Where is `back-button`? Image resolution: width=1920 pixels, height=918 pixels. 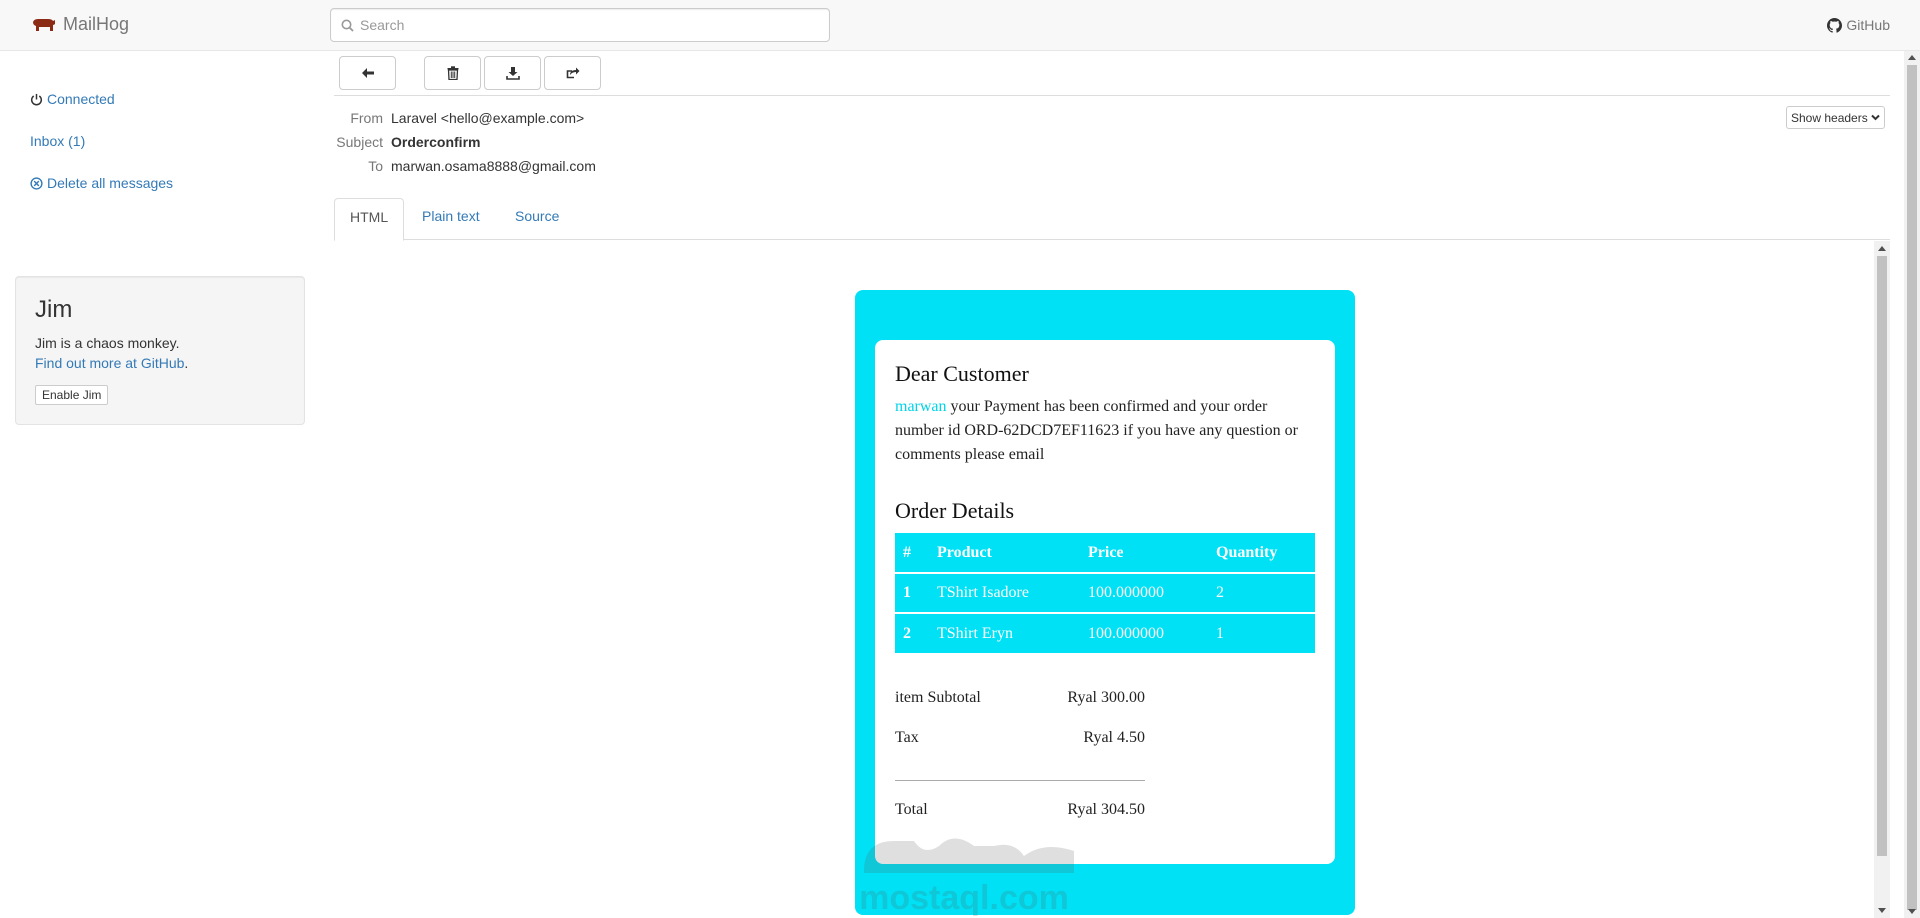
back-button is located at coordinates (367, 73).